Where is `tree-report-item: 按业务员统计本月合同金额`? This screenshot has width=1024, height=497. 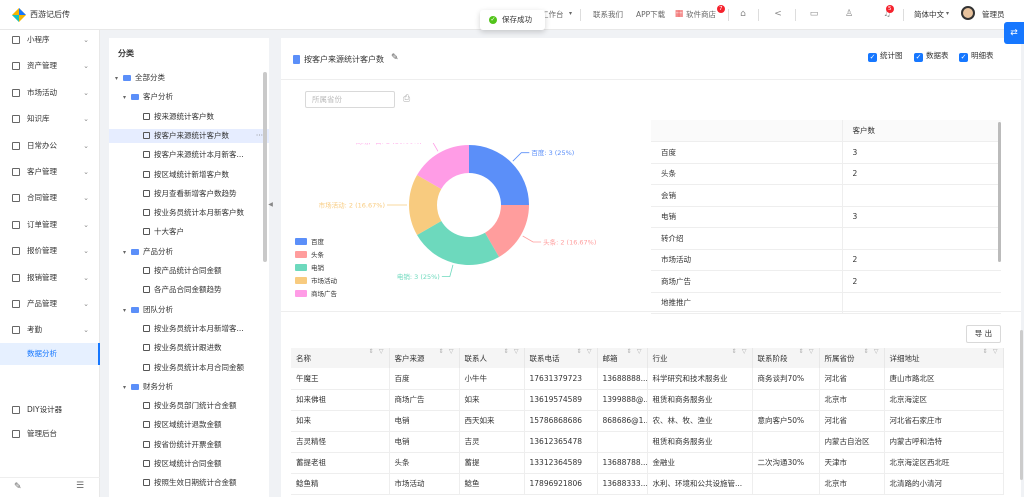 tree-report-item: 按业务员统计本月合同金额 is located at coordinates (189, 368).